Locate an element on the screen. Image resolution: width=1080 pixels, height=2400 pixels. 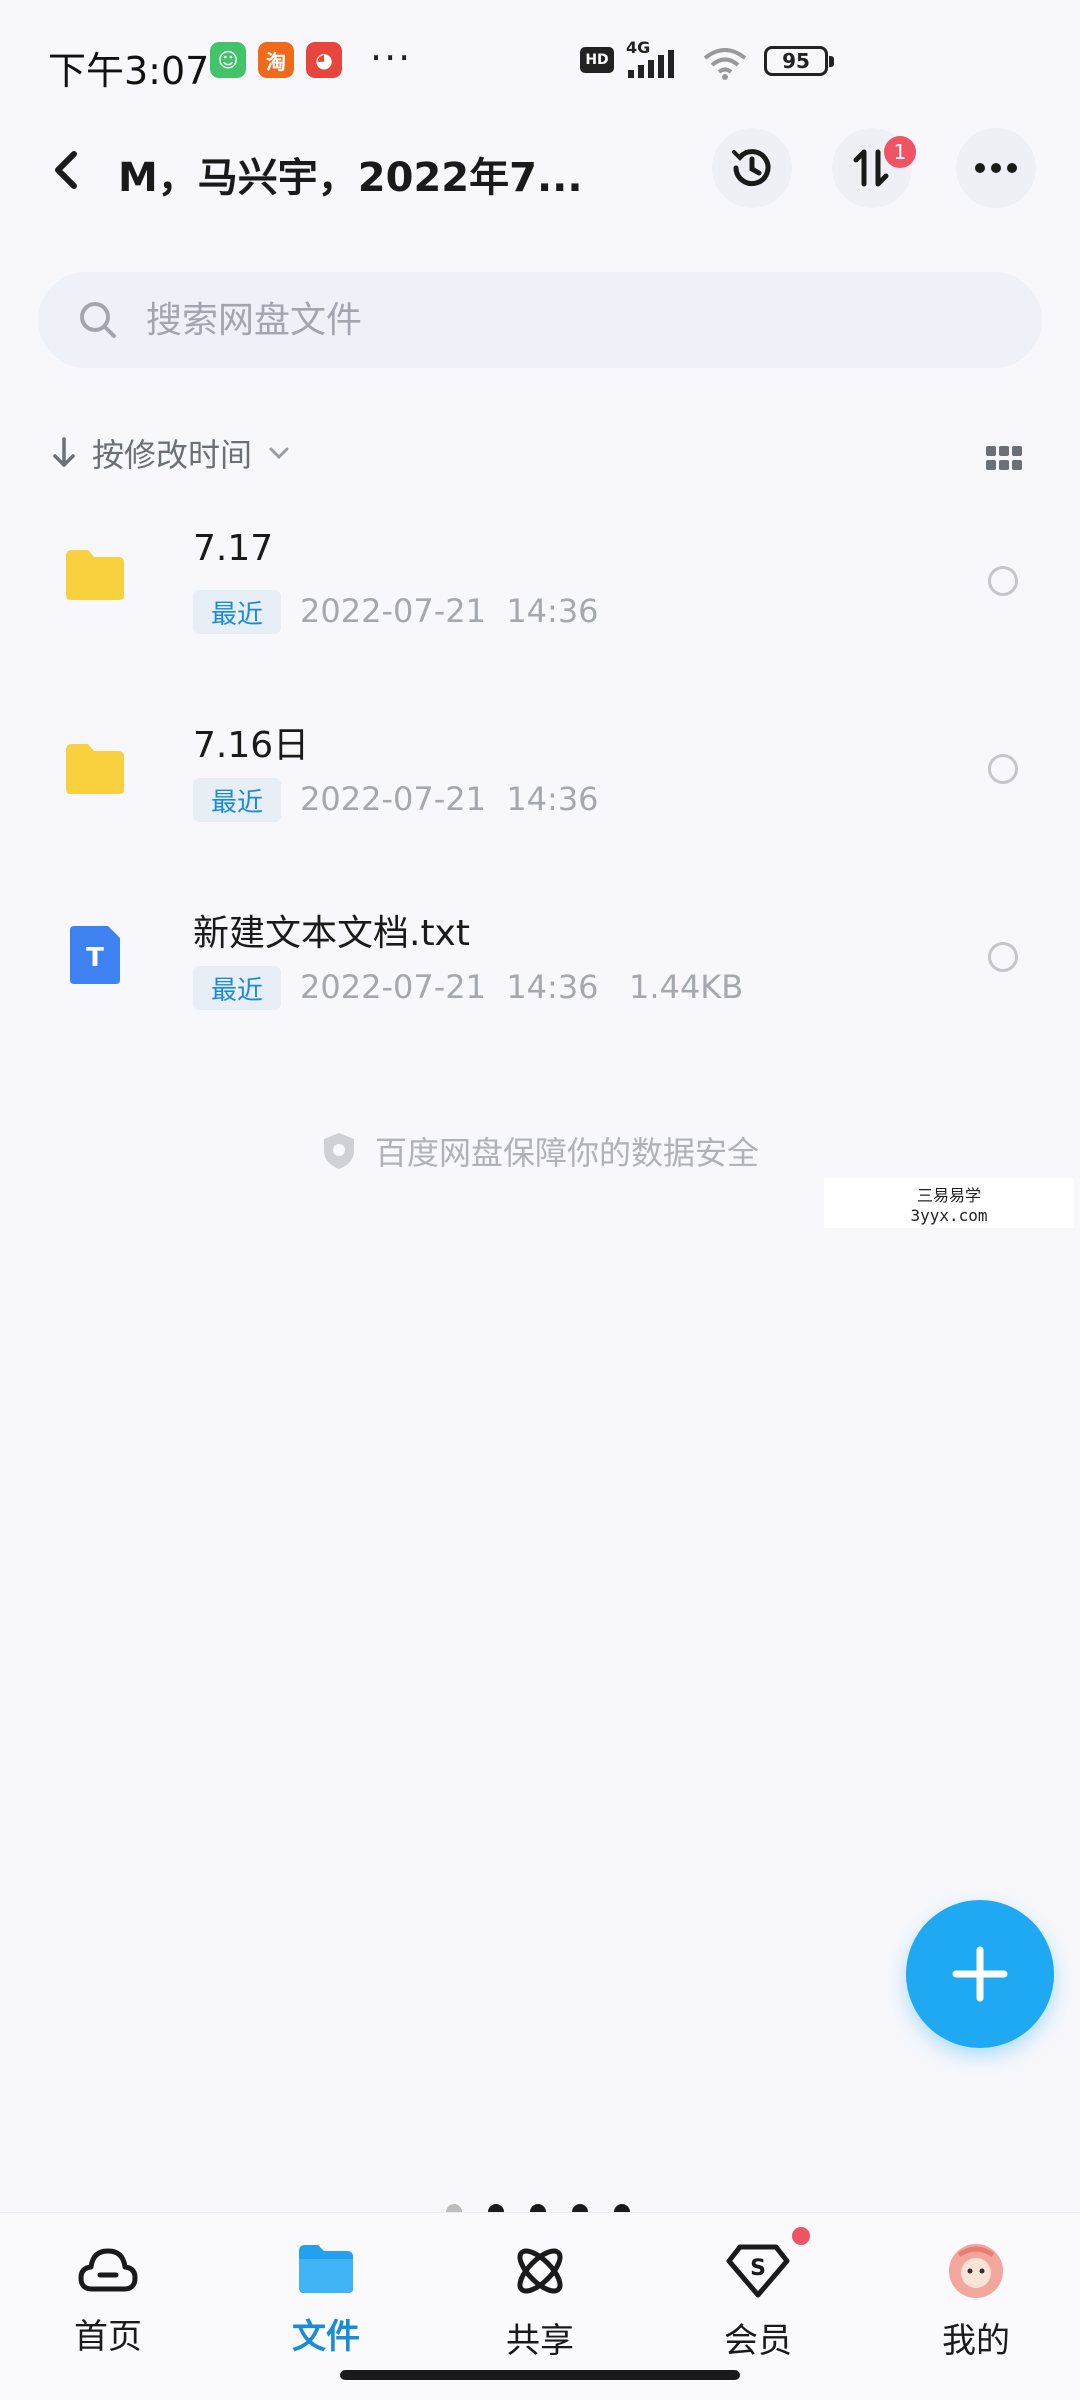
signal-icon is located at coordinates (651, 64).